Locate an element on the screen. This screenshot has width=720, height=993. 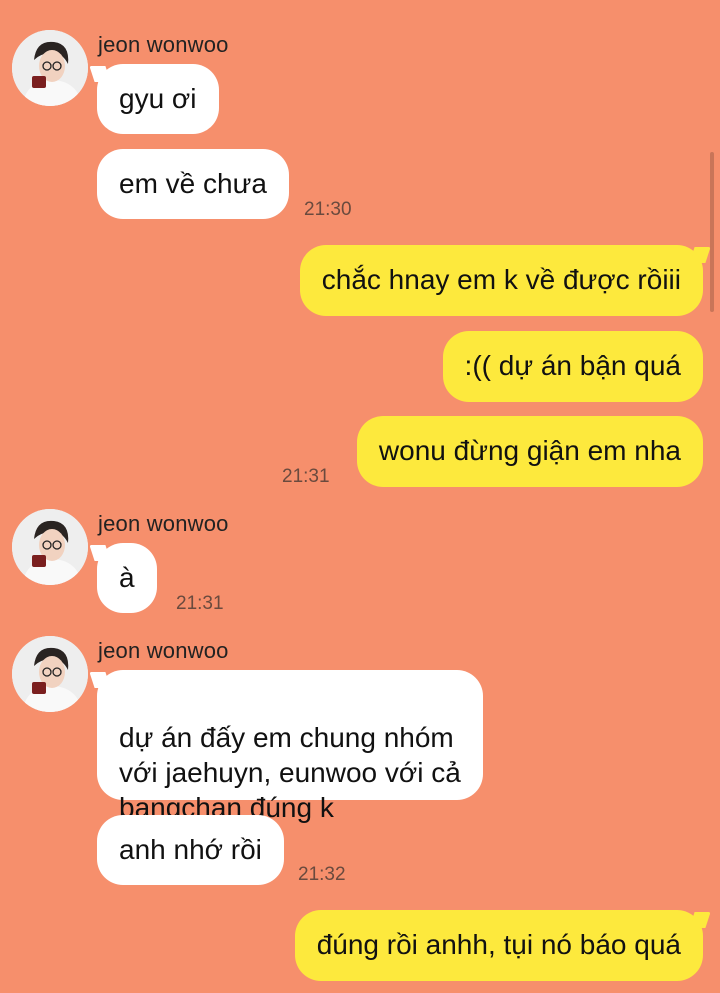
message-timestamp: 21:30 is located at coordinates (328, 209).